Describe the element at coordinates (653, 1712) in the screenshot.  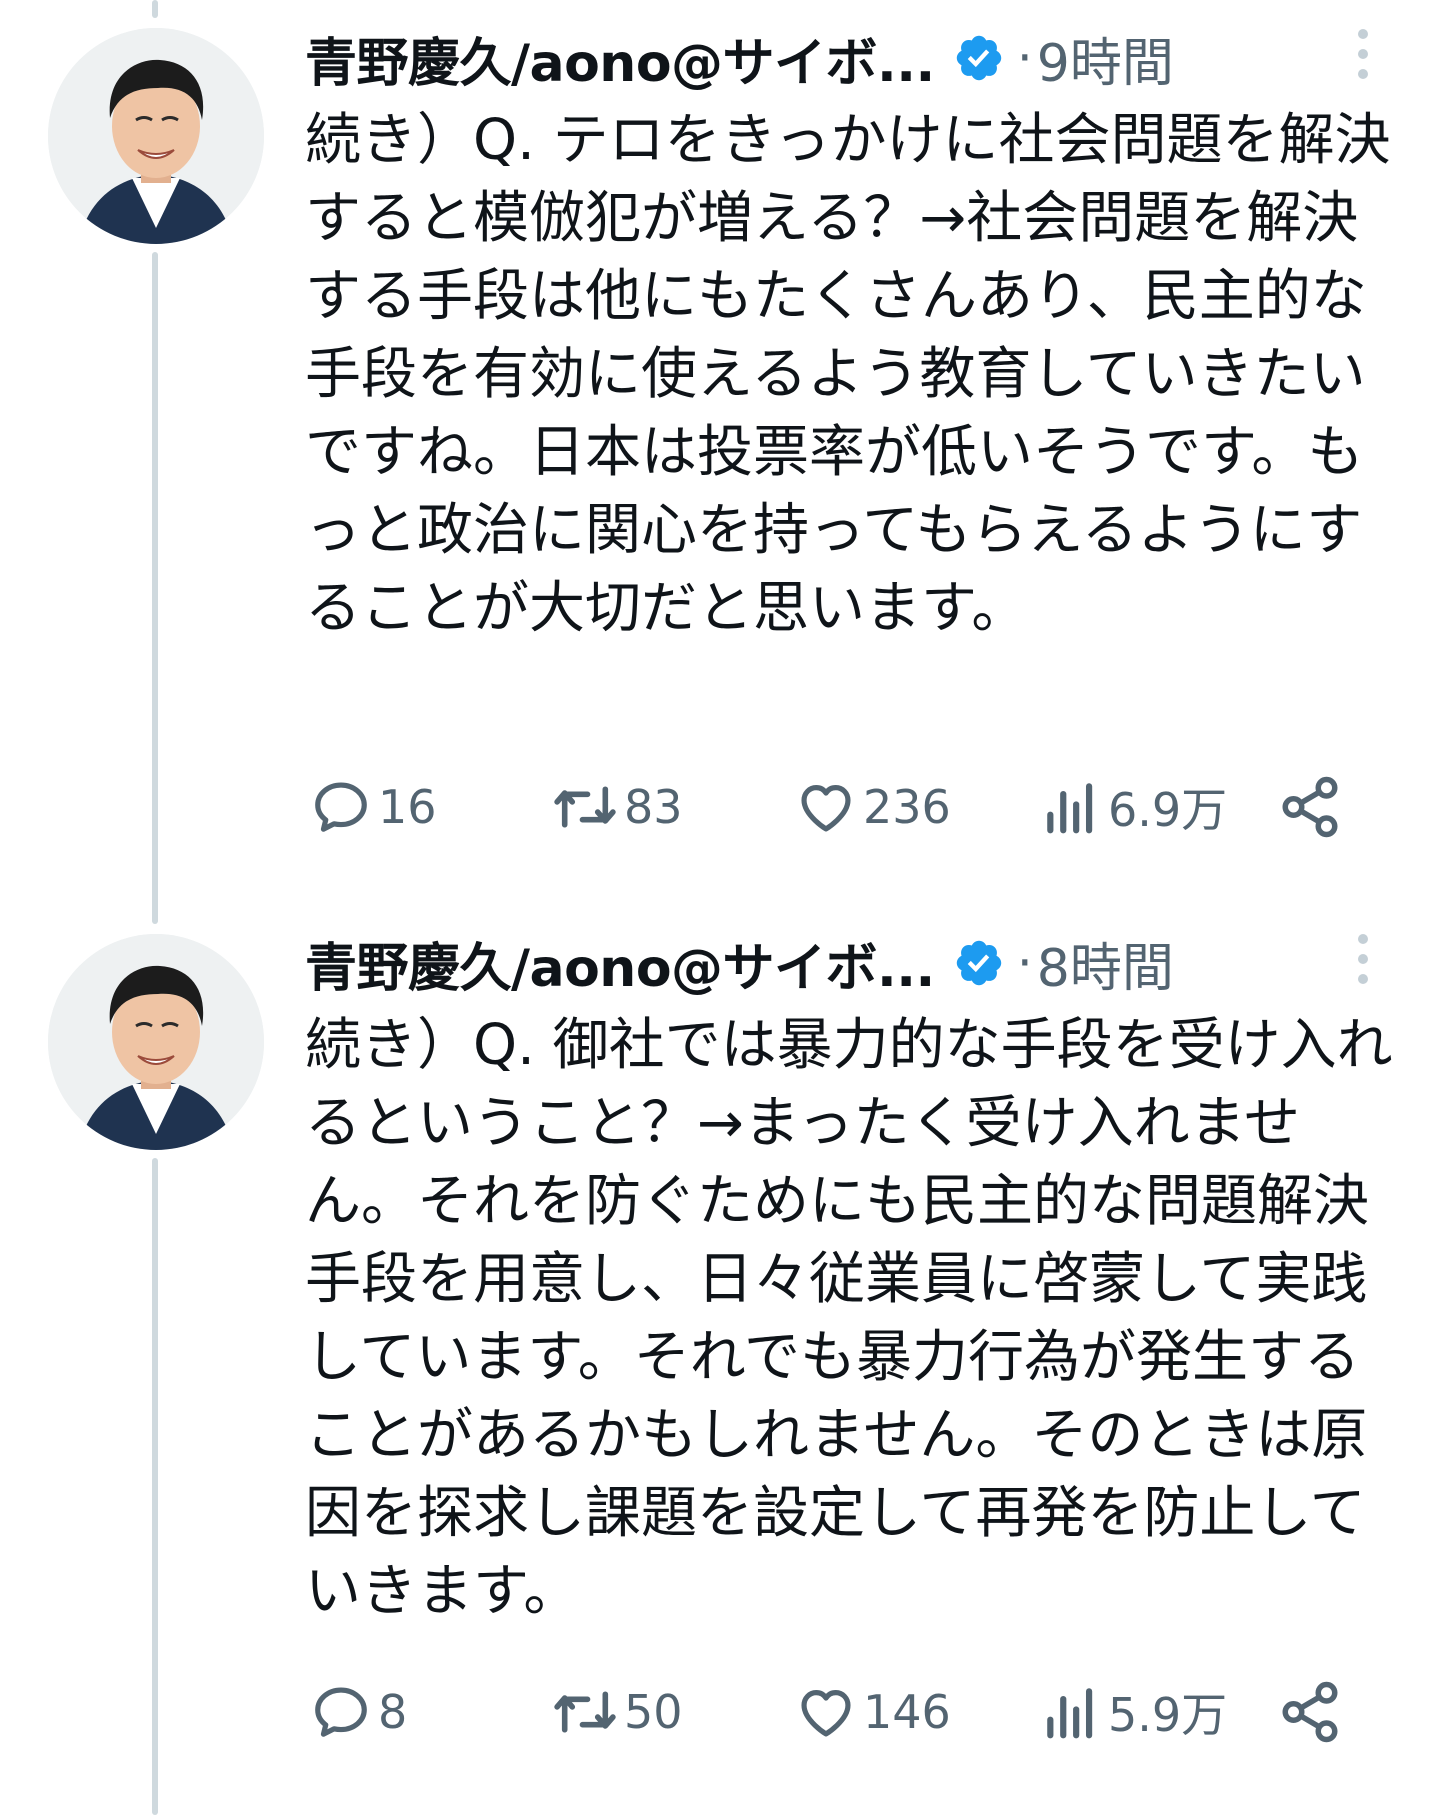
I see `retweet-count: 50` at that location.